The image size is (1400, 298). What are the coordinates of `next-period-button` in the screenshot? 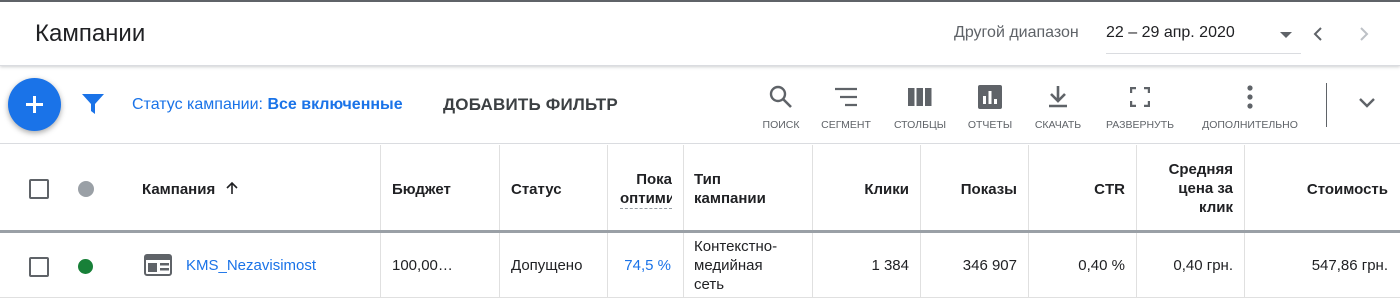 It's located at (1364, 34).